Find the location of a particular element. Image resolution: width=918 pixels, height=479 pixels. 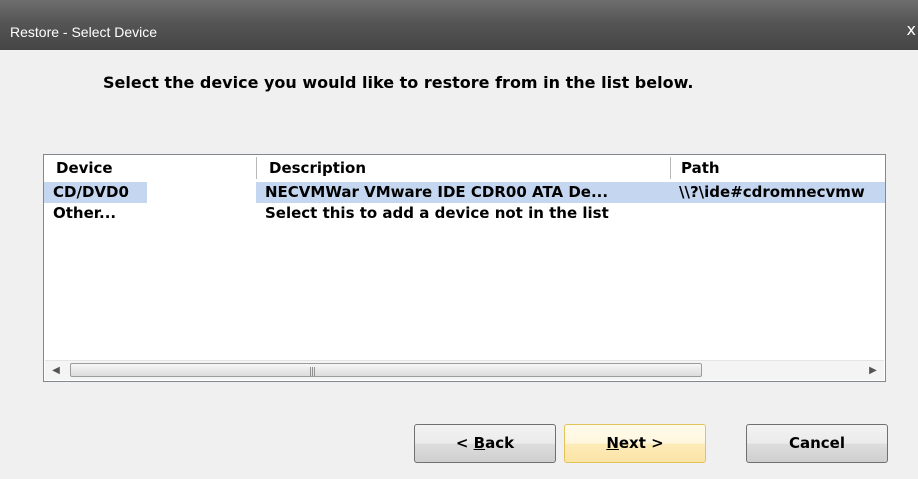

cell-path is located at coordinates (777, 213).